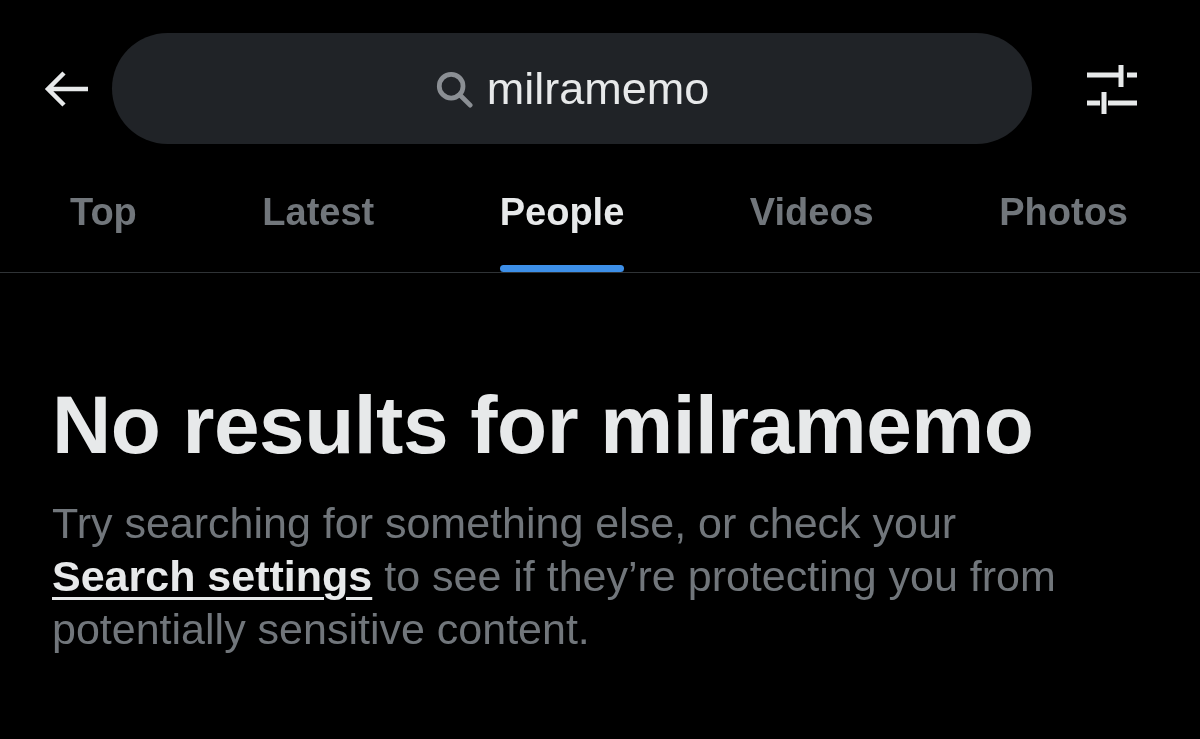 This screenshot has height=739, width=1200. Describe the element at coordinates (572, 88) in the screenshot. I see `search-field: milramemo` at that location.